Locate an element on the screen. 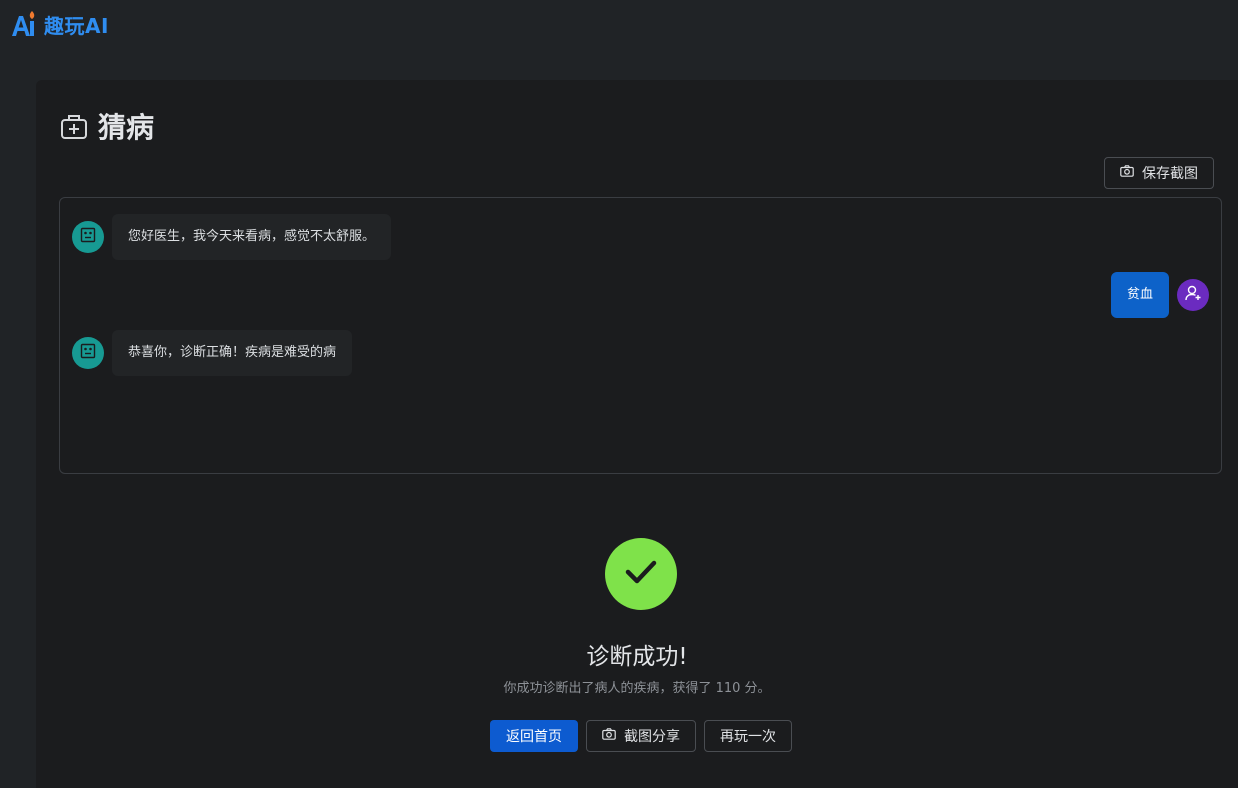  ai-logo-icon is located at coordinates (23, 24).